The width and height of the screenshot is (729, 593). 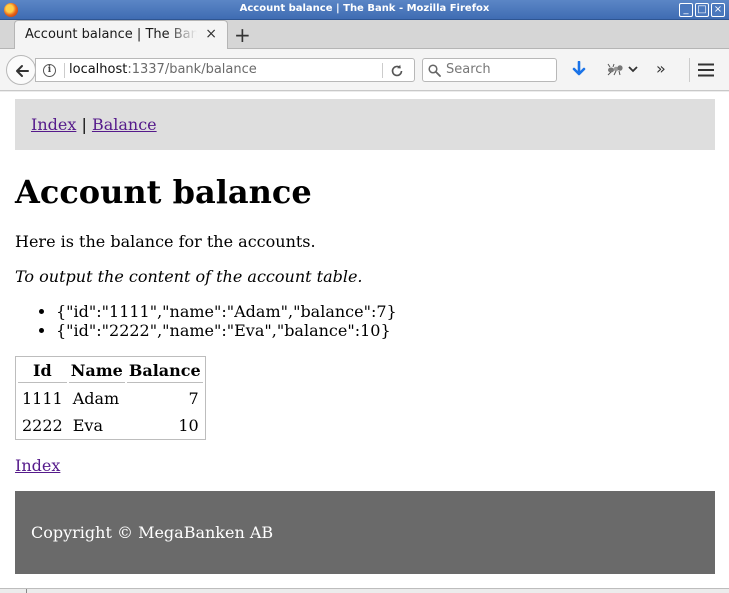 I want to click on tab-account-balance: Account balance | The Bank ×, so click(x=121, y=34).